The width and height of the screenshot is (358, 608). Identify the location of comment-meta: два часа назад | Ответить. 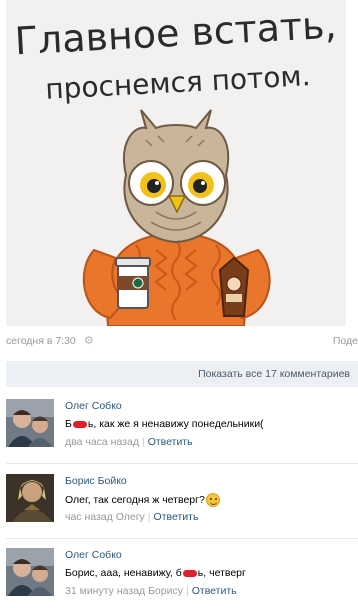
(129, 442).